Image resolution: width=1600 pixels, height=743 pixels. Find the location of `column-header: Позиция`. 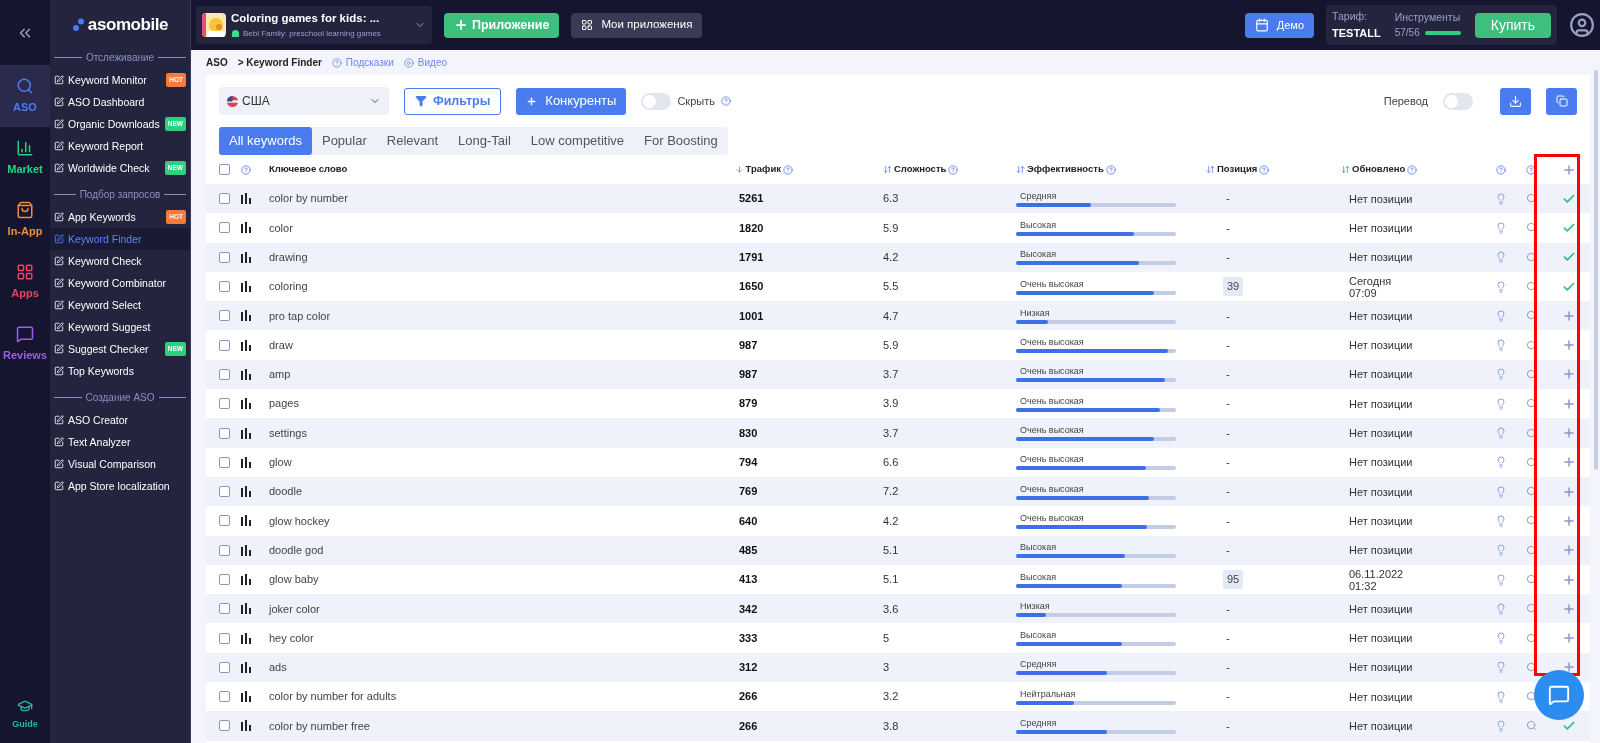

column-header: Позиция is located at coordinates (1237, 169).